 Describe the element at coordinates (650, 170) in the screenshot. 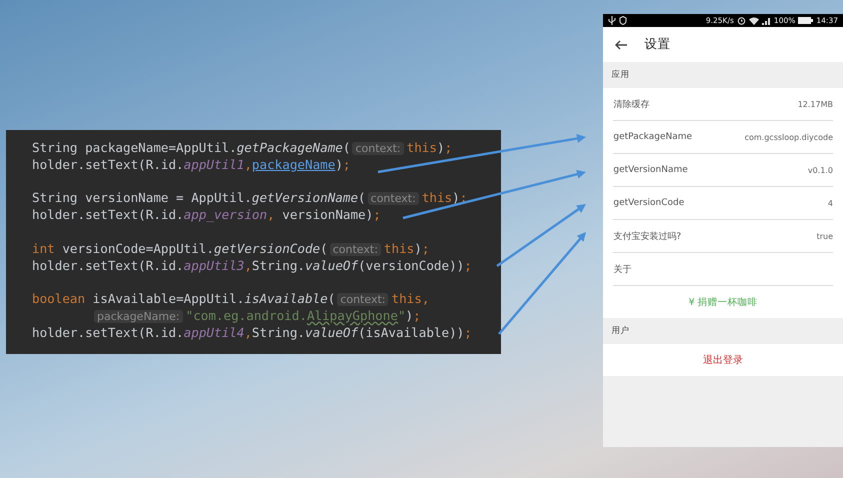

I see `setting-label: getVersionName` at that location.